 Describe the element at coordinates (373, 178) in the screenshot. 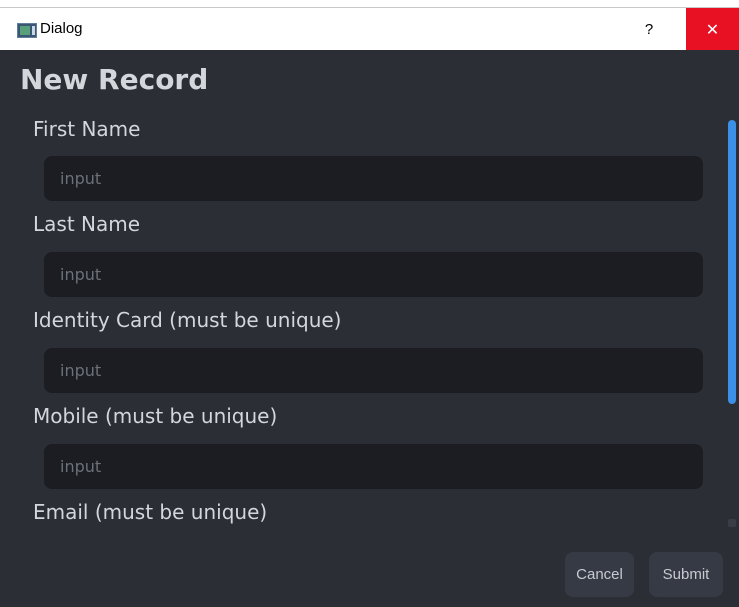

I see `first-name-input: input` at that location.